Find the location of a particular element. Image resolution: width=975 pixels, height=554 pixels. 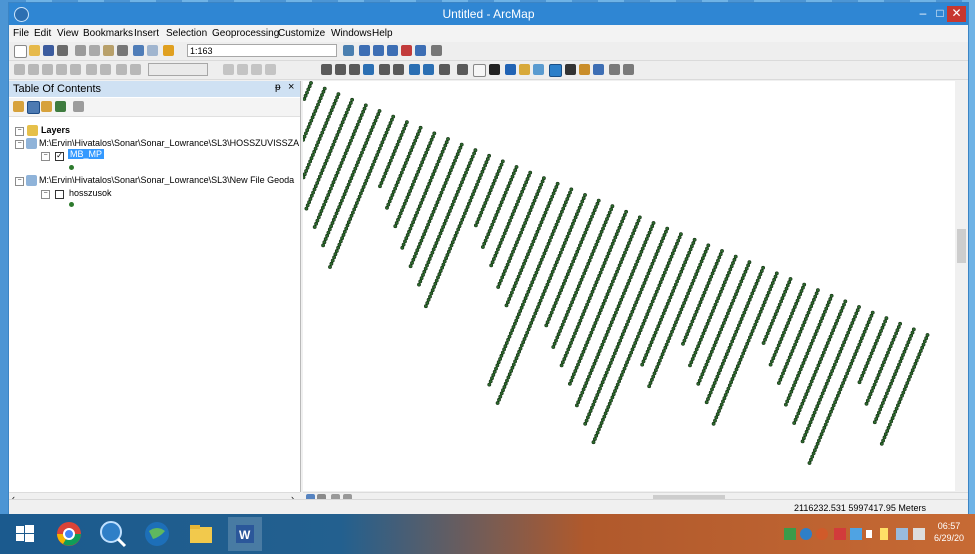

menu-windows: Windows is located at coordinates (351, 33).